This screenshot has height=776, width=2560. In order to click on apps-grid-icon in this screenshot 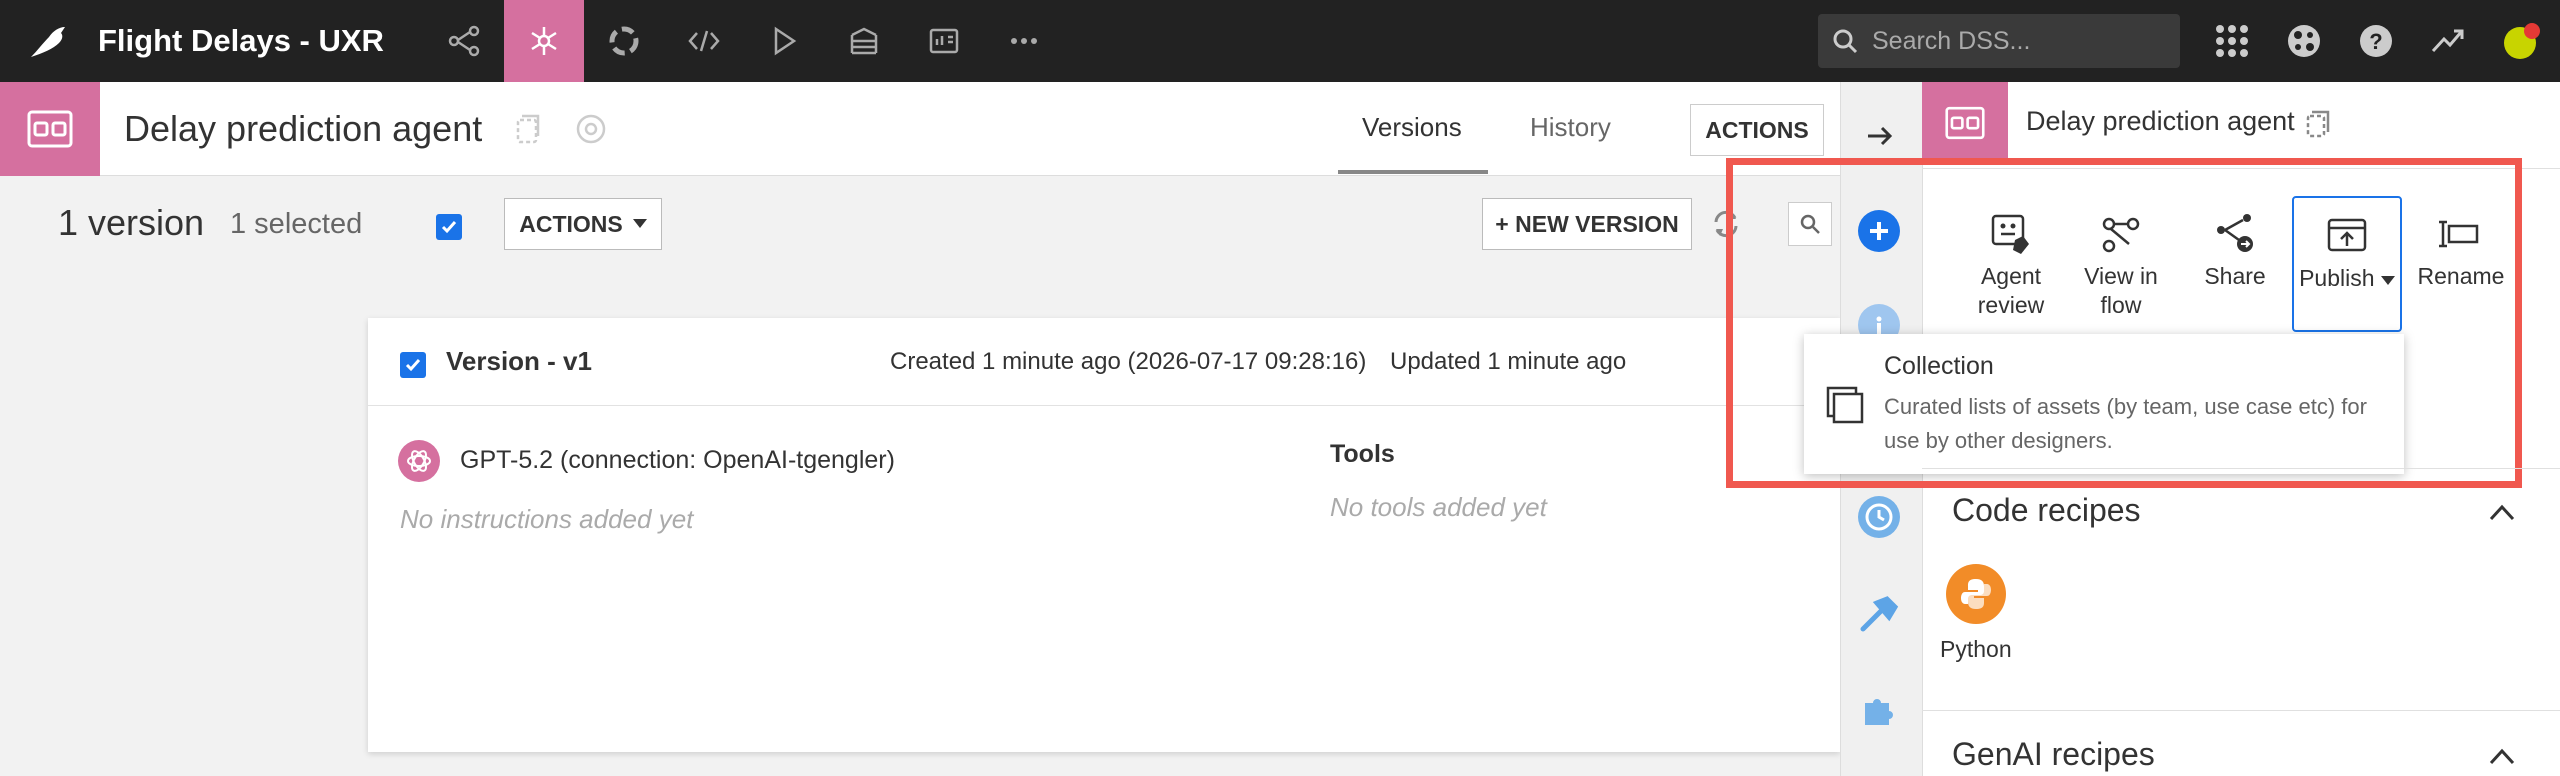, I will do `click(2232, 41)`.